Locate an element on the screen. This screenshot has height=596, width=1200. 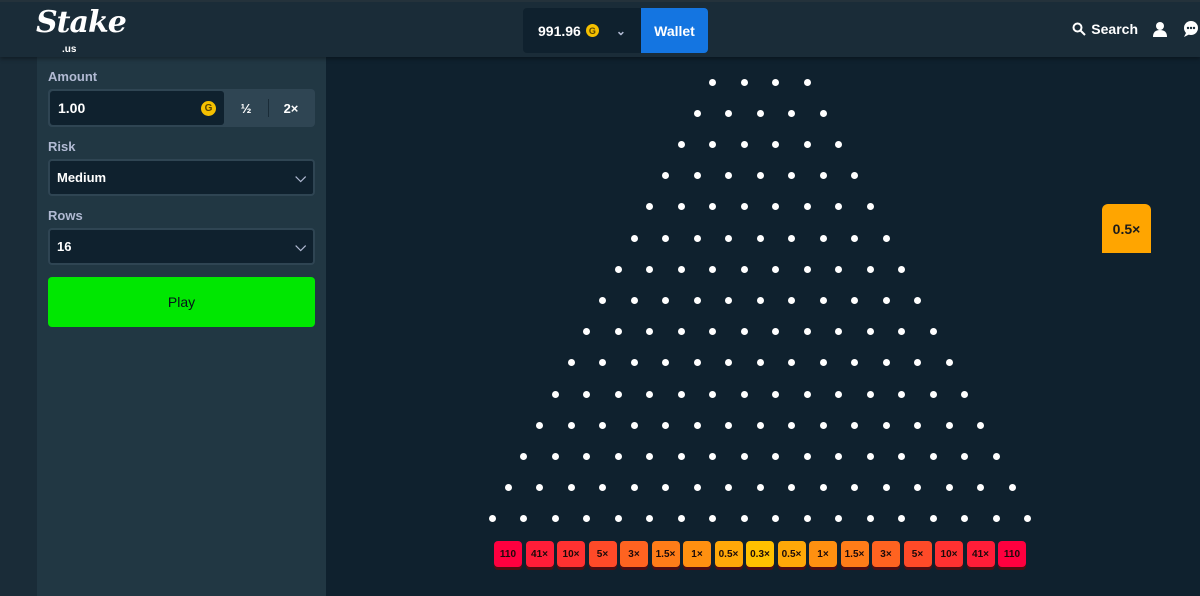
logo-suffix: .us is located at coordinates (69, 49).